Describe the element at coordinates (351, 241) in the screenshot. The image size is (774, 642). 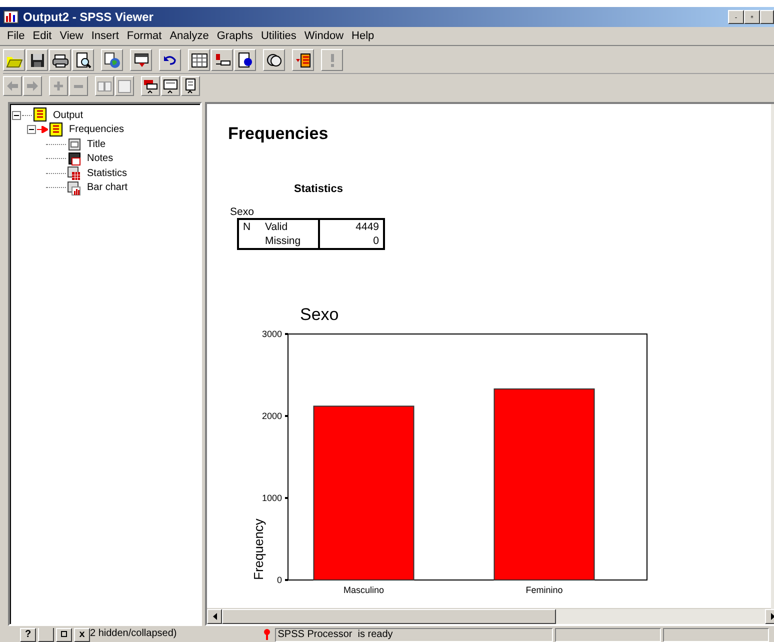
I see `table-cell: 0` at that location.